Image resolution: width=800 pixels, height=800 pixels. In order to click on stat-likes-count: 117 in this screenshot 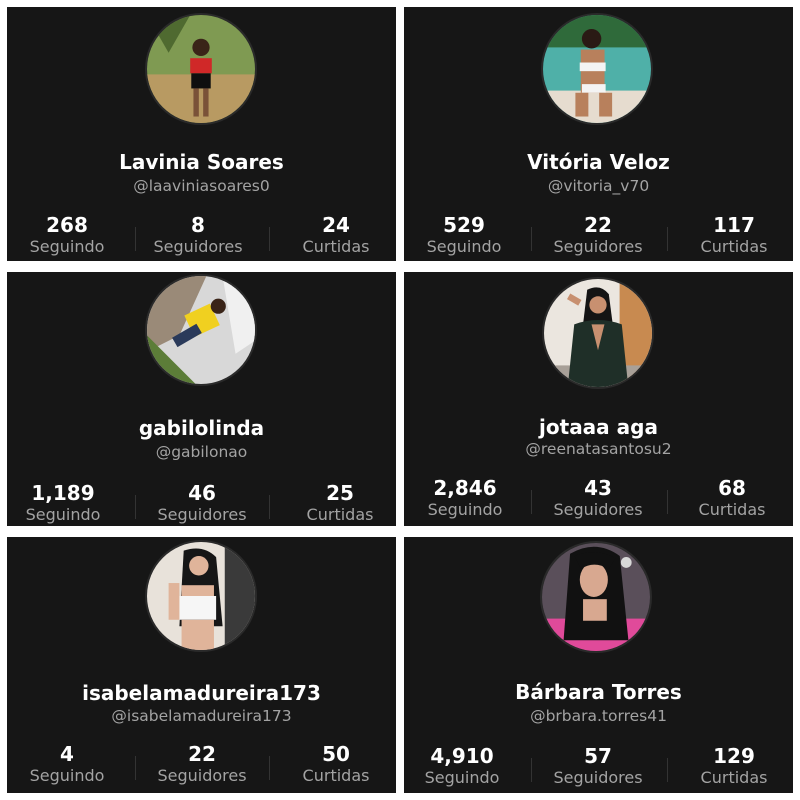, I will do `click(734, 225)`.